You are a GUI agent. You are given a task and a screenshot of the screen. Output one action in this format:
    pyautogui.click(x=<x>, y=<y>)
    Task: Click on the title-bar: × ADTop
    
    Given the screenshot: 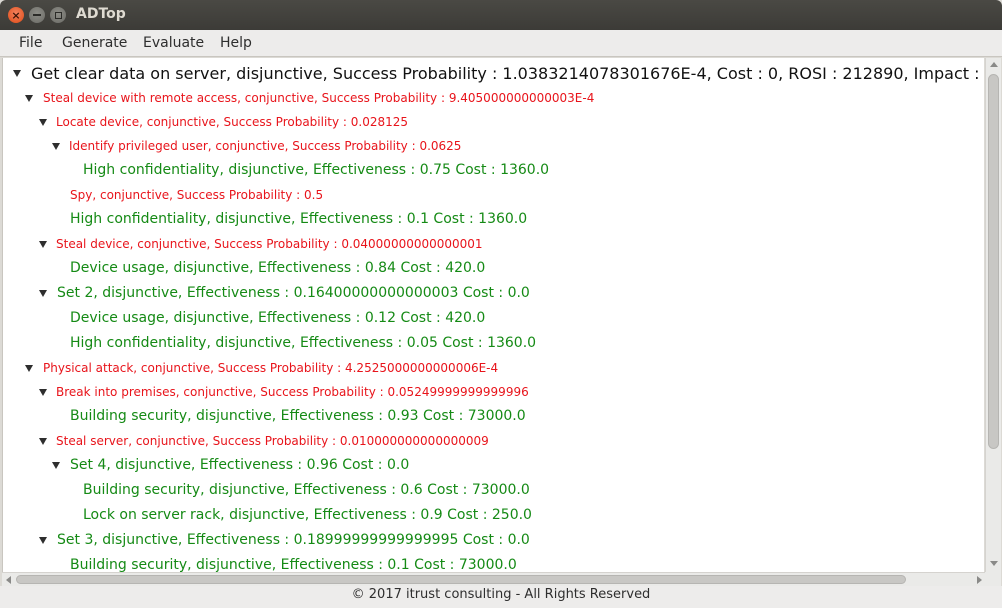 What is the action you would take?
    pyautogui.click(x=501, y=15)
    